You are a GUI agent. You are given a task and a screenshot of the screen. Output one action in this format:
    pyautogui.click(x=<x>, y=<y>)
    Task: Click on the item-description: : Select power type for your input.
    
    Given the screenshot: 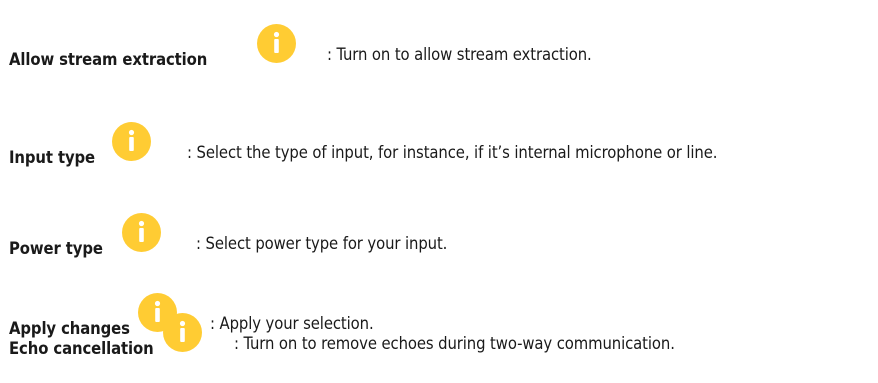 What is the action you would take?
    pyautogui.click(x=322, y=243)
    